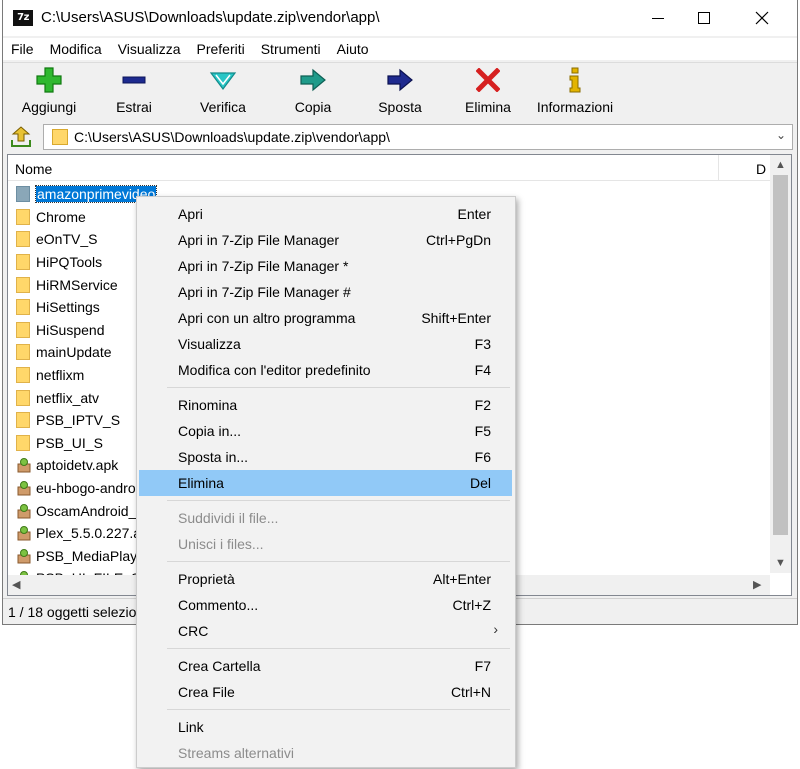  What do you see at coordinates (325, 727) in the screenshot?
I see `context-item-link: Link` at bounding box center [325, 727].